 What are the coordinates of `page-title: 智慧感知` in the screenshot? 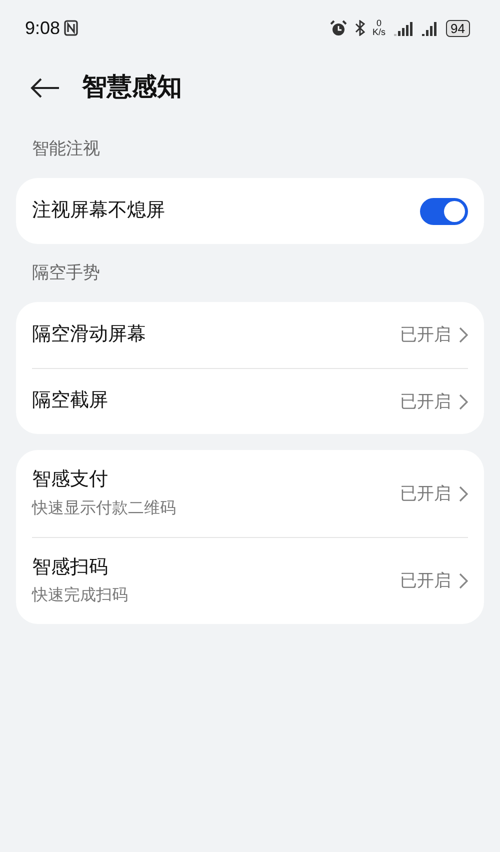 It's located at (132, 88).